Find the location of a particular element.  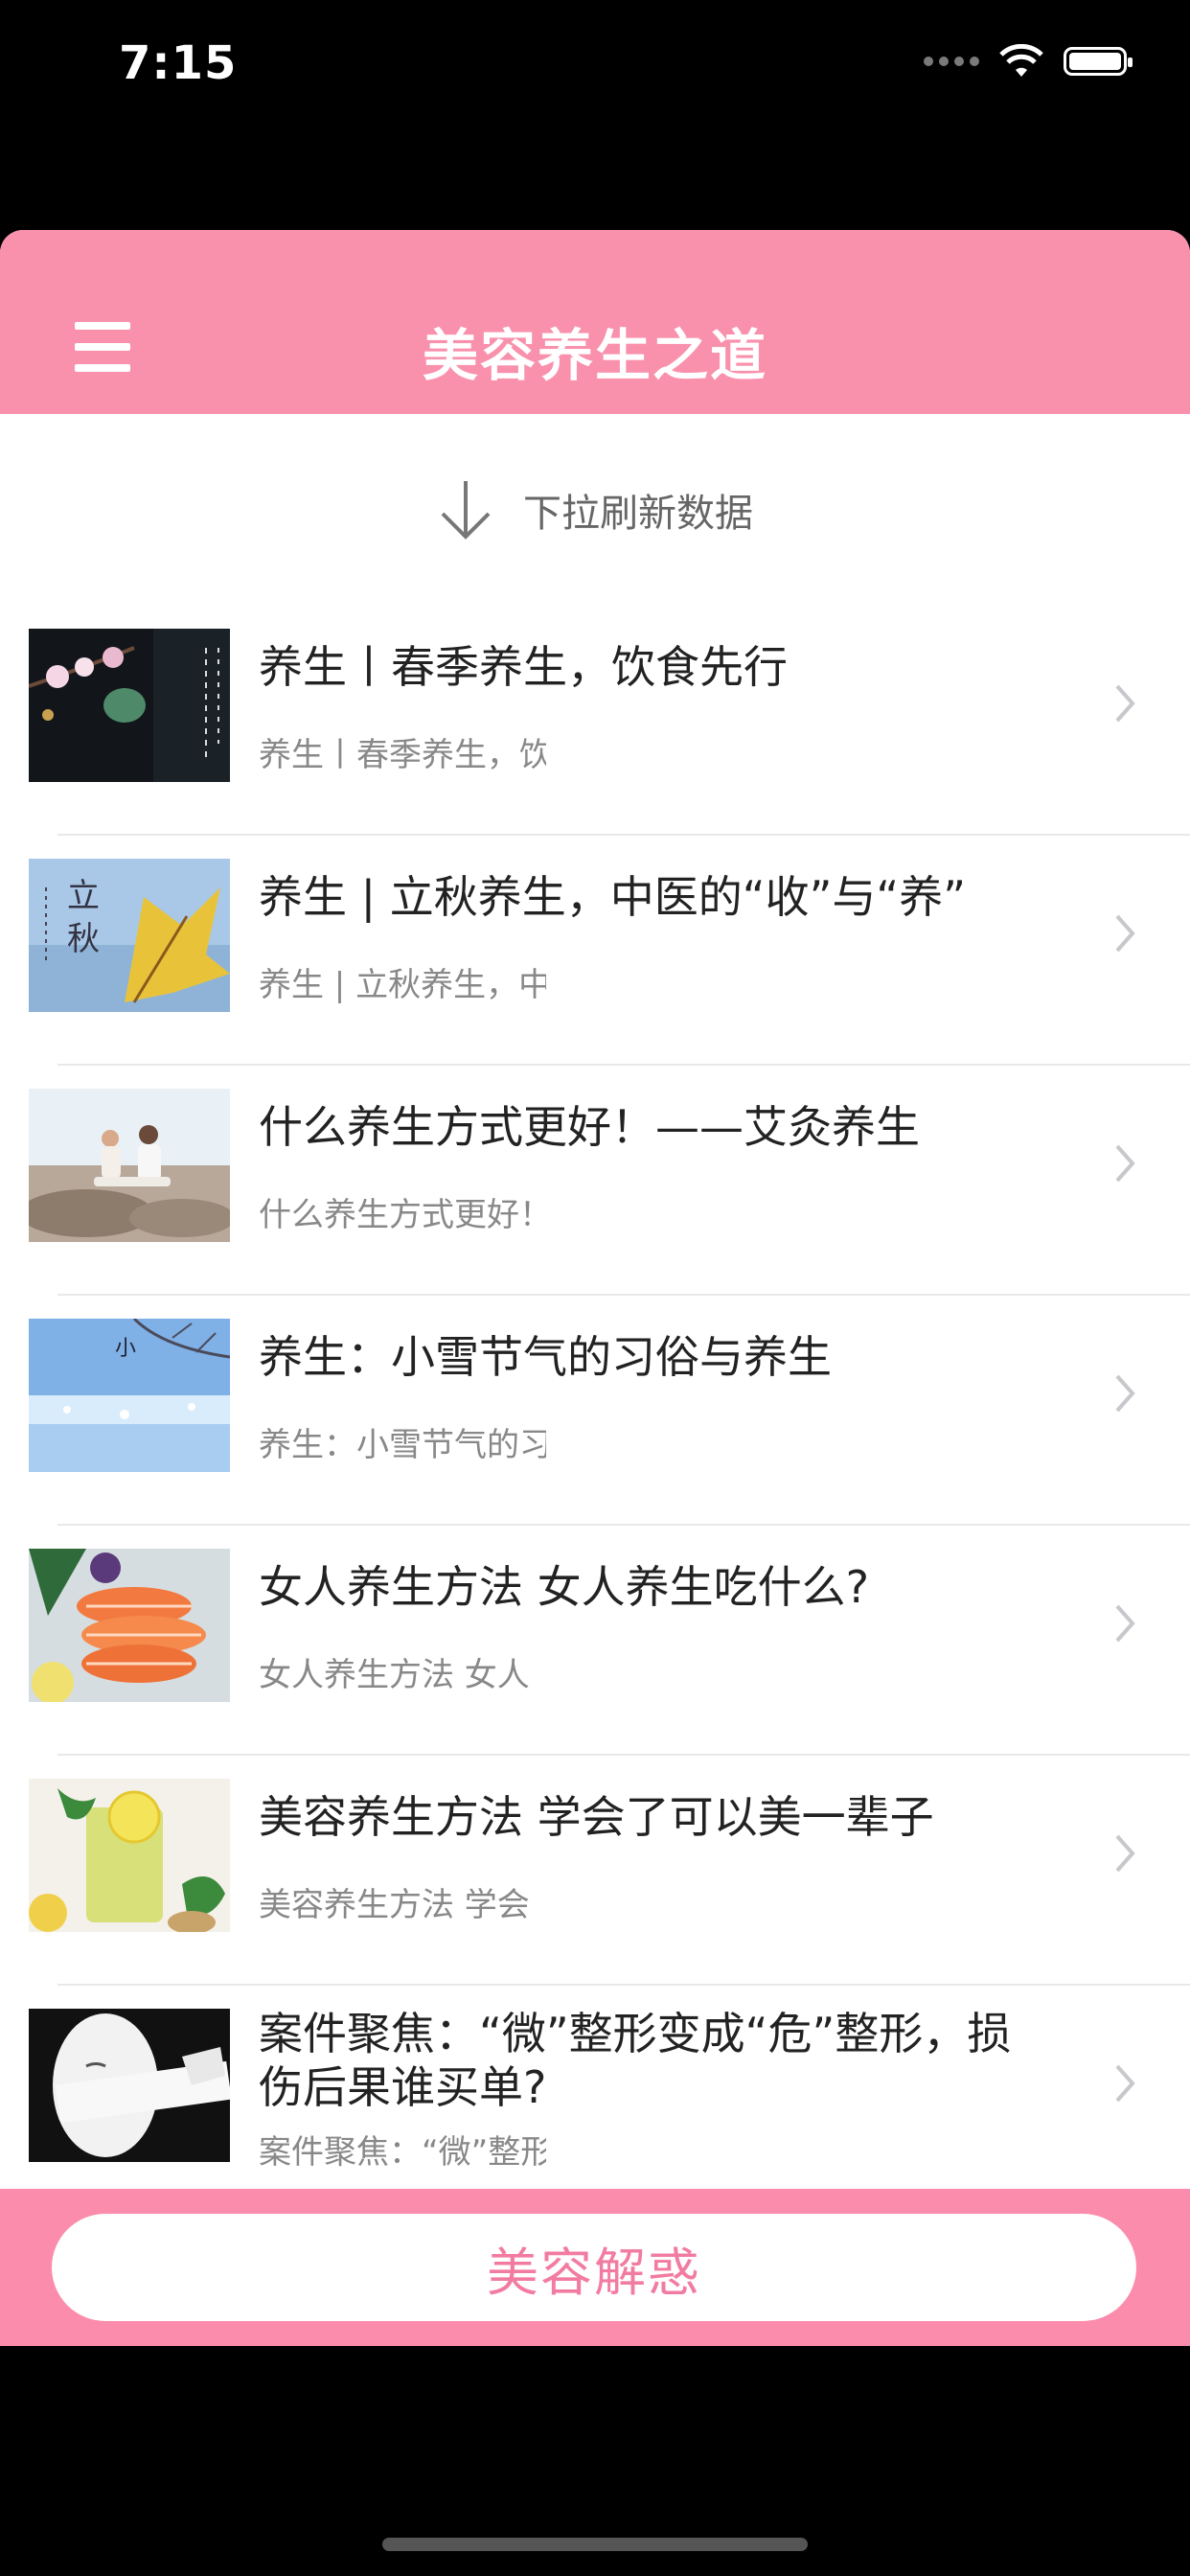

status-bar: 7:15 is located at coordinates (595, 67).